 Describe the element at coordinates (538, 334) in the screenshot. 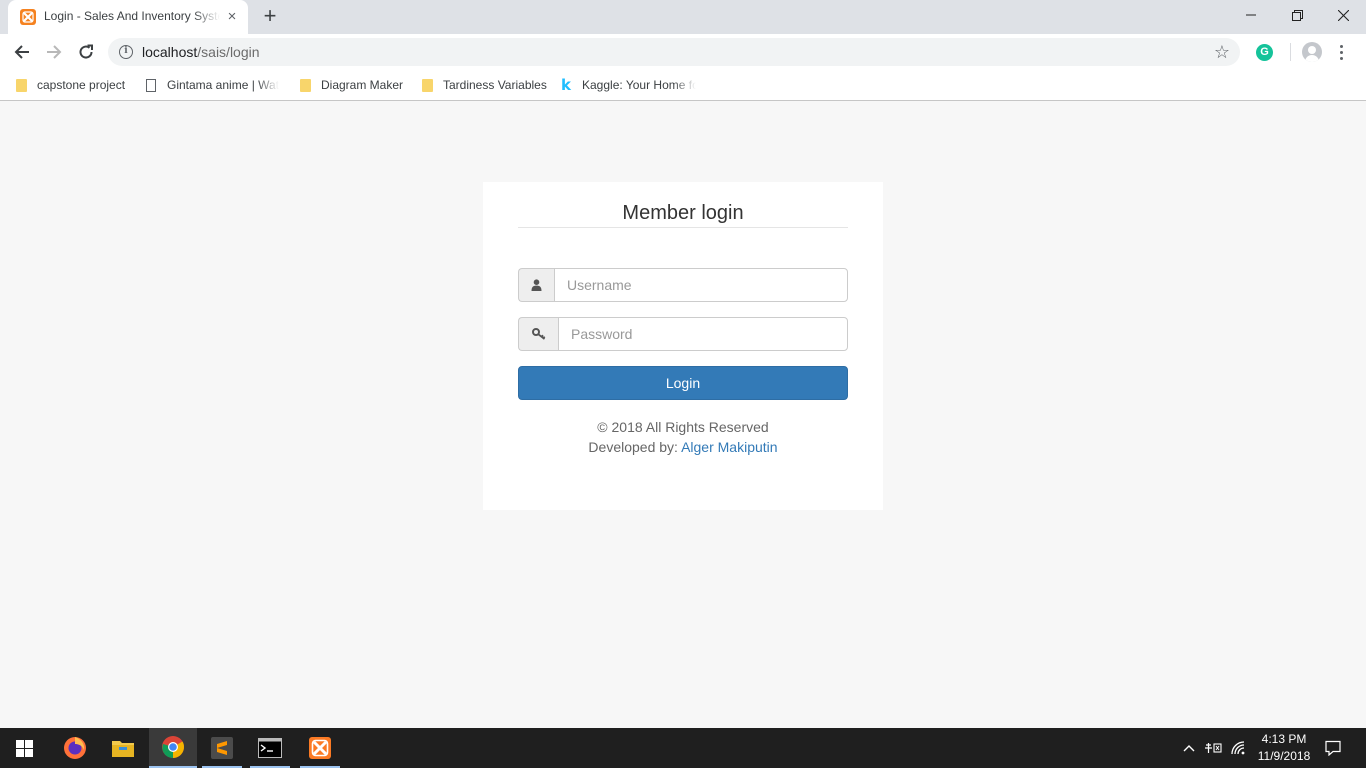

I see `key-icon` at that location.